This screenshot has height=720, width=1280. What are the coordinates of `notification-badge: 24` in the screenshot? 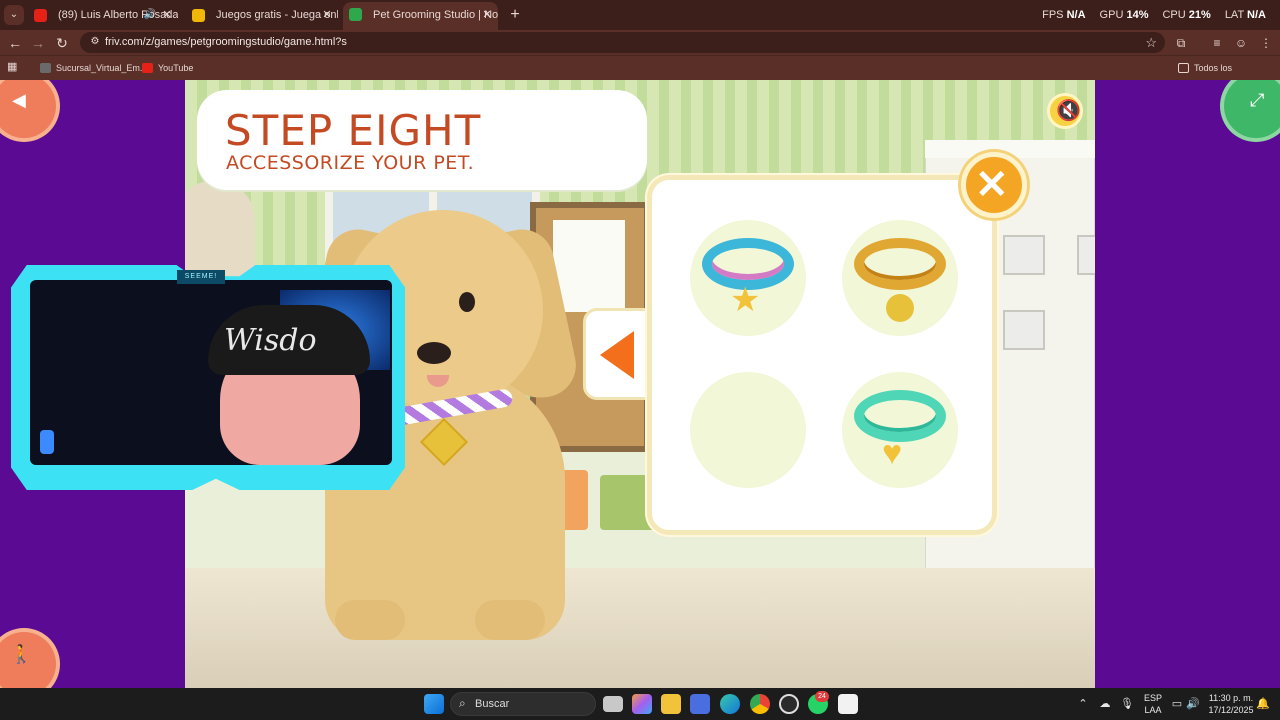 It's located at (822, 696).